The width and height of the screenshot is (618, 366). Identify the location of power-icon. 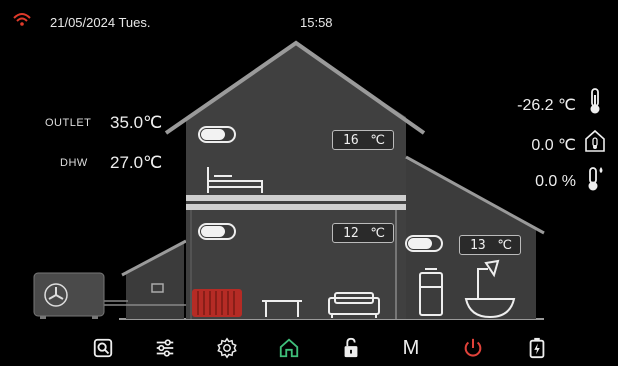
(473, 347).